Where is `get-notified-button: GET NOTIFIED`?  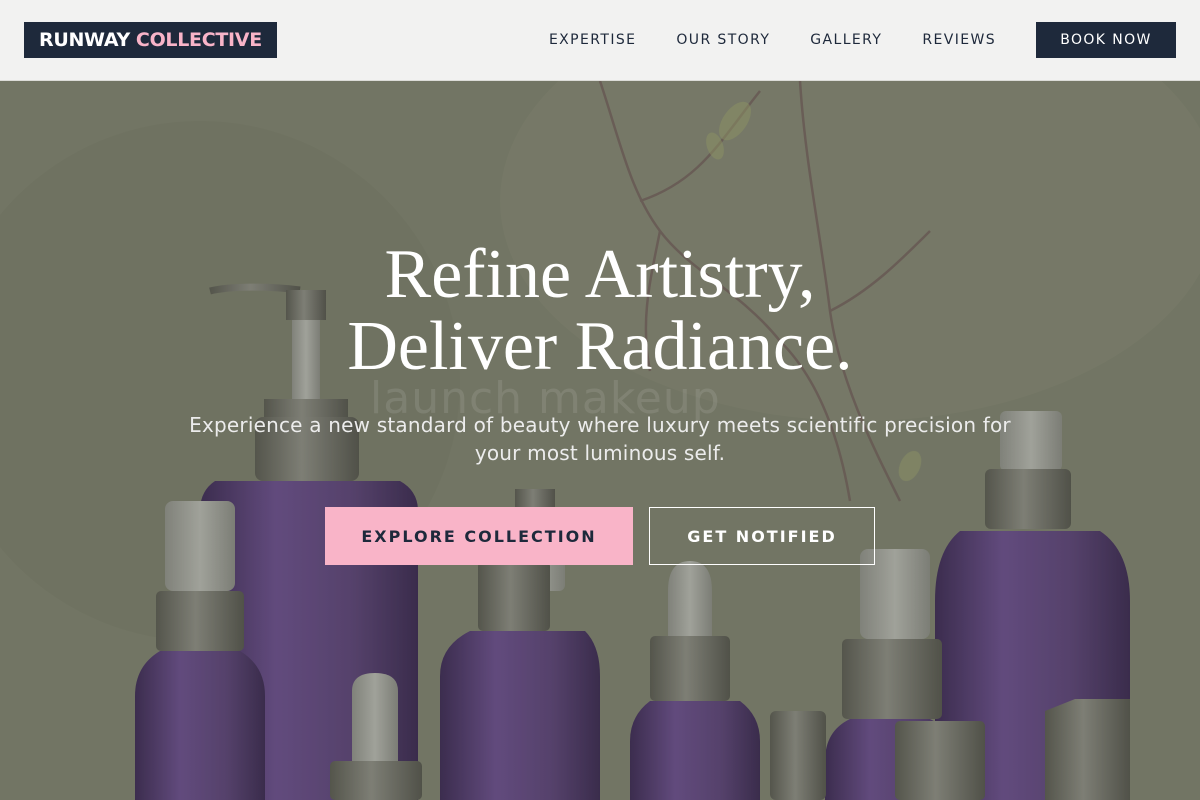 get-notified-button: GET NOTIFIED is located at coordinates (762, 536).